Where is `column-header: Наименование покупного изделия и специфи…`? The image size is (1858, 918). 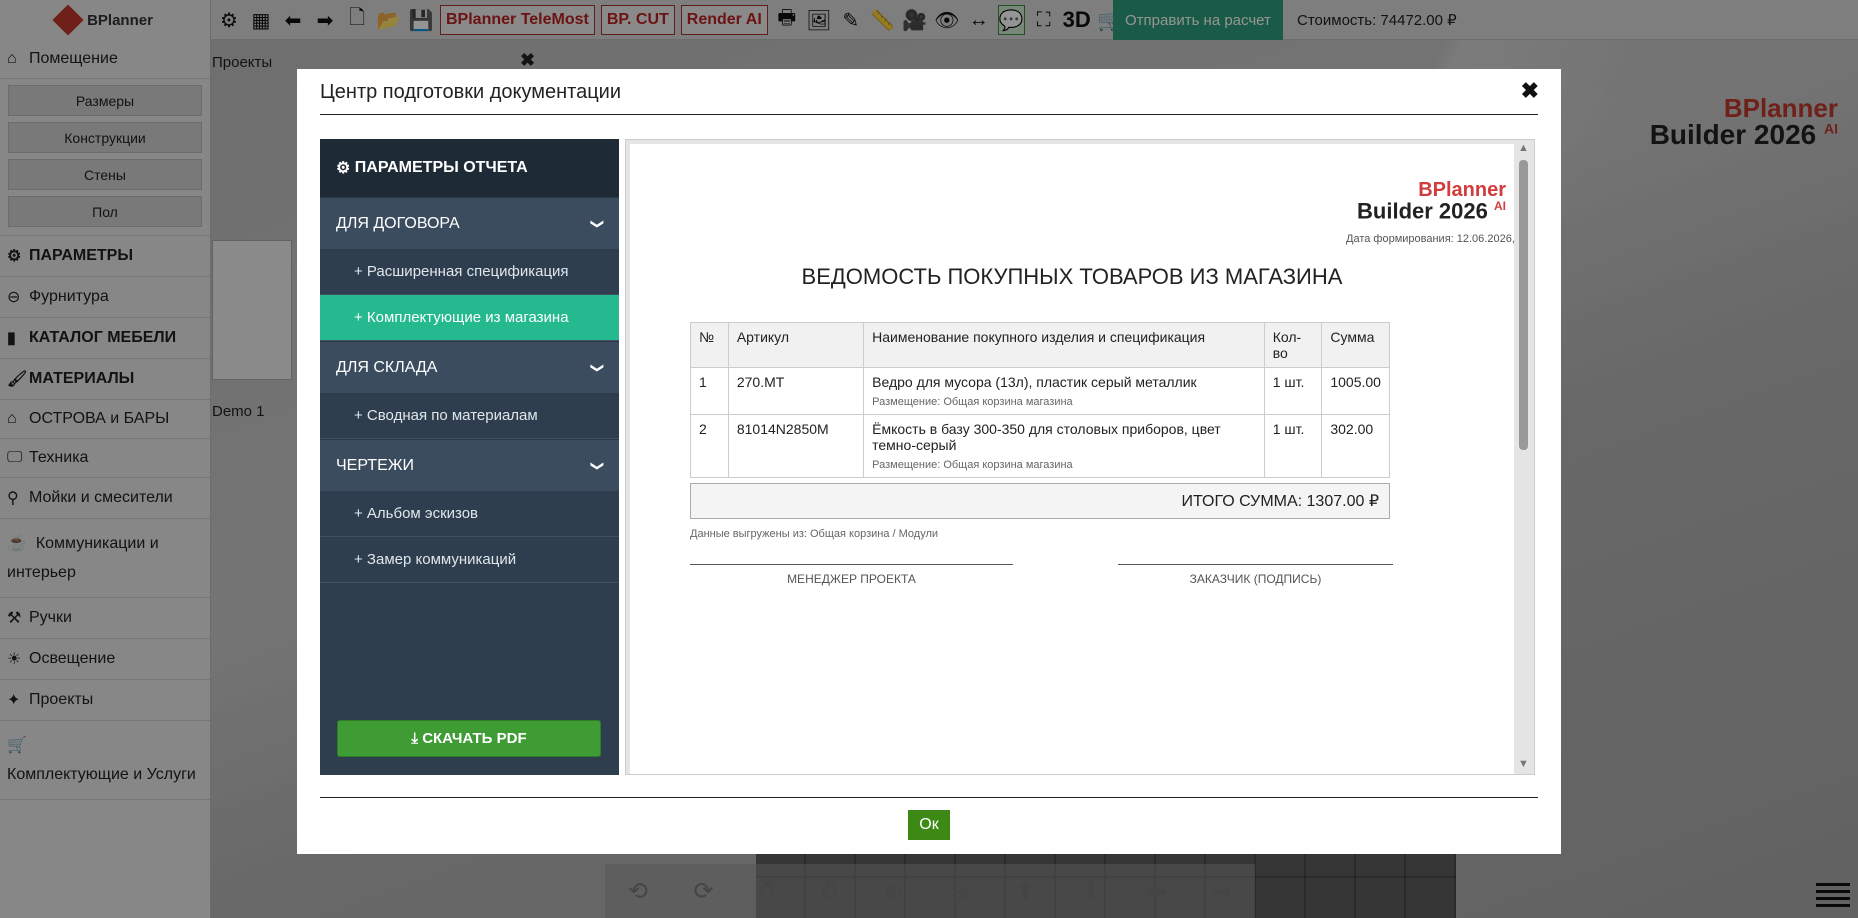 column-header: Наименование покупного изделия и специфи… is located at coordinates (1064, 345).